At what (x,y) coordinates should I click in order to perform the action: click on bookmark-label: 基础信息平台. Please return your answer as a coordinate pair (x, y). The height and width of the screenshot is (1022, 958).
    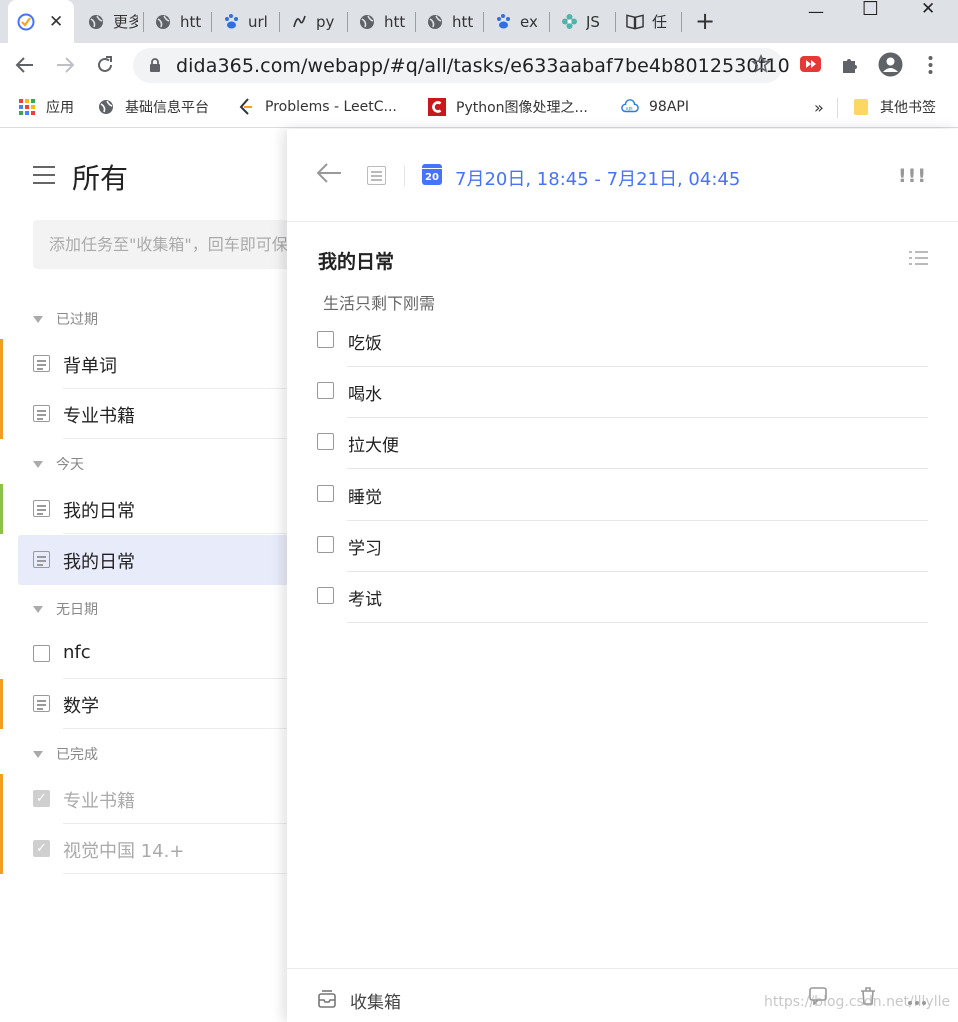
    Looking at the image, I should click on (167, 108).